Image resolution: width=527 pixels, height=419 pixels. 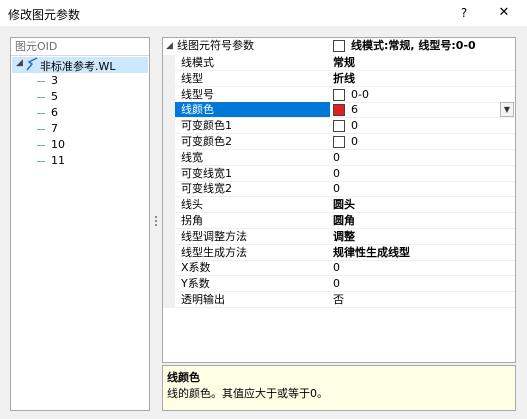 What do you see at coordinates (413, 45) in the screenshot?
I see `category-value-text: 线模式:常规, 线型号:0-0` at bounding box center [413, 45].